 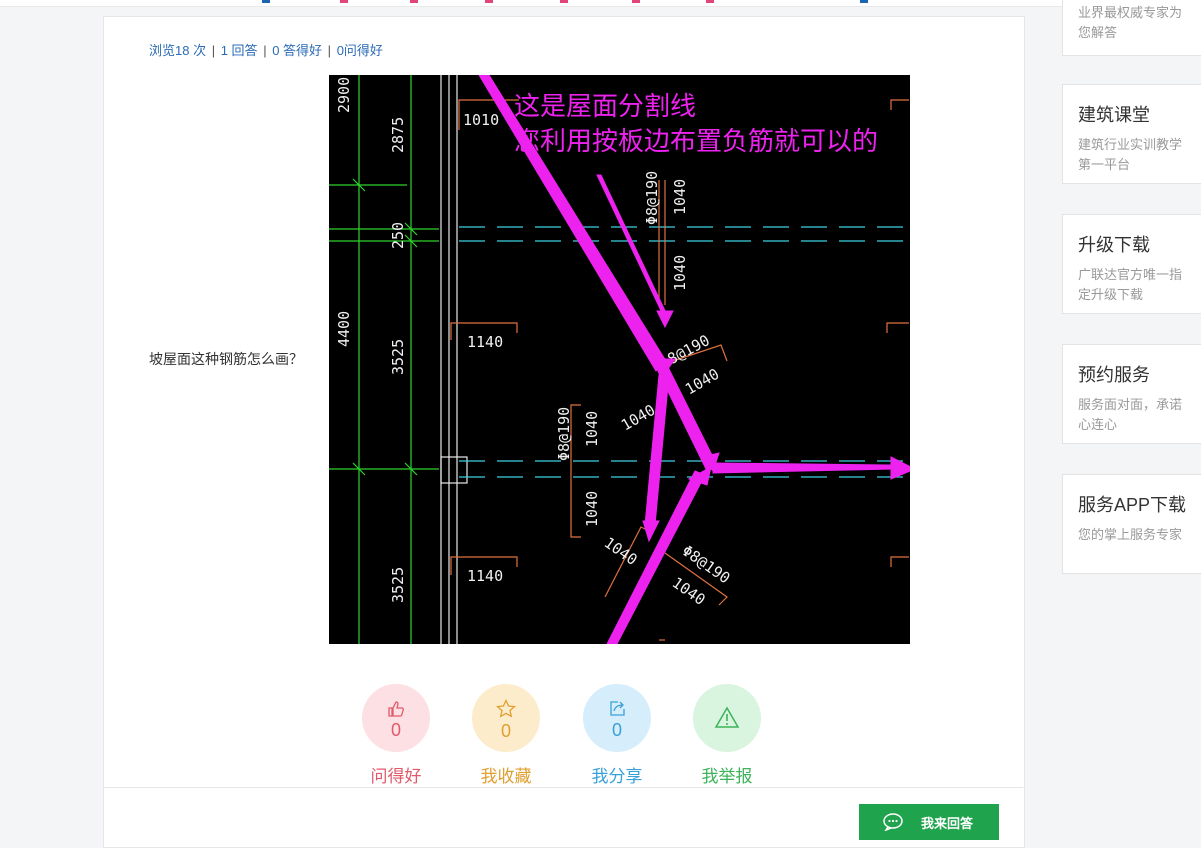 I want to click on cad-dim-3525b: 3525, so click(x=398, y=585).